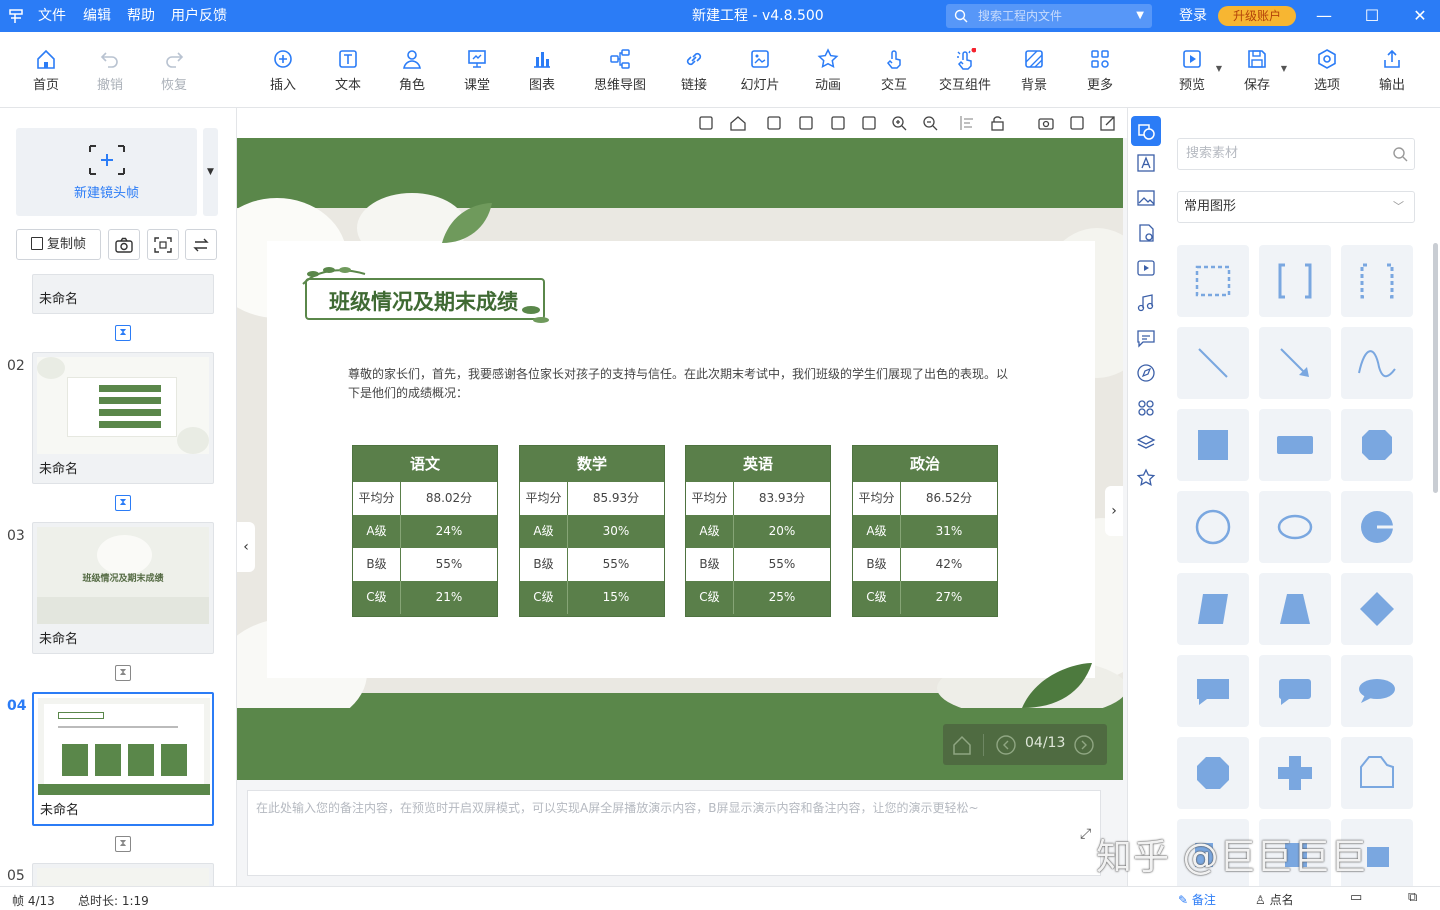  I want to click on layers-icon, so click(1146, 443).